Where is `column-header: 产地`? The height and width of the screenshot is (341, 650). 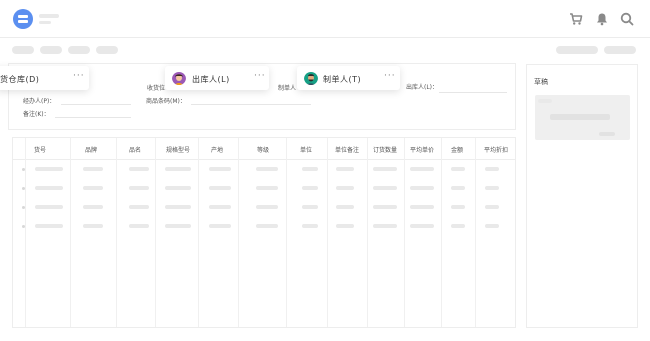
column-header: 产地 is located at coordinates (217, 149).